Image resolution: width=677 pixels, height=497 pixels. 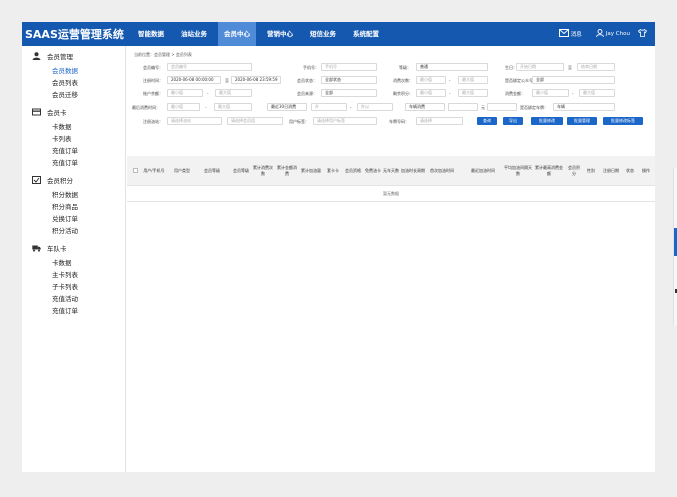 I want to click on sidebar-item-sub-card-list: 子卡列表, so click(x=65, y=286).